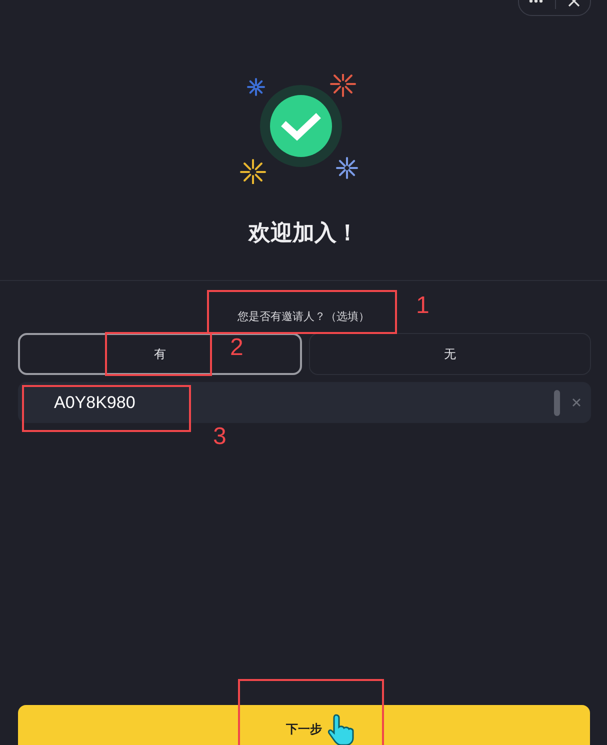 The image size is (607, 745). What do you see at coordinates (576, 402) in the screenshot?
I see `clear-icon` at bounding box center [576, 402].